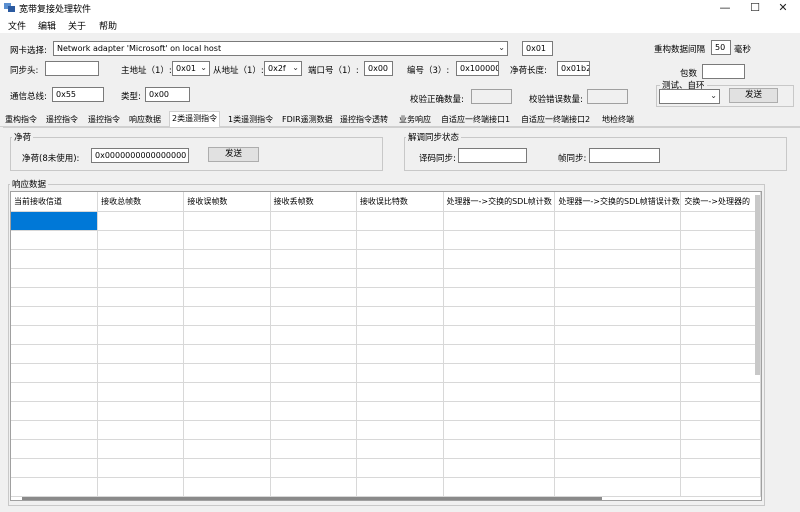 This screenshot has height=512, width=800. What do you see at coordinates (108, 25) in the screenshot?
I see `menu-help: 帮助` at bounding box center [108, 25].